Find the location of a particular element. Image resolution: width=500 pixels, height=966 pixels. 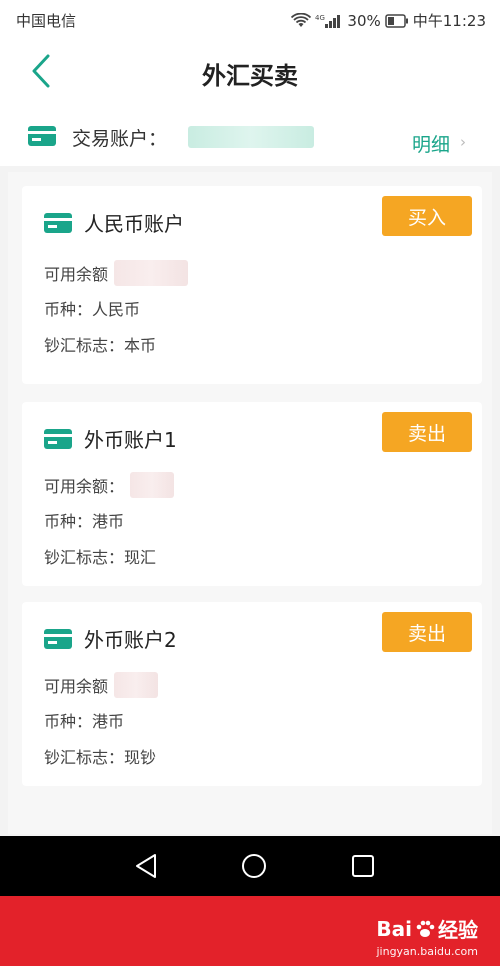

chevron-right-icon: › is located at coordinates (463, 142).